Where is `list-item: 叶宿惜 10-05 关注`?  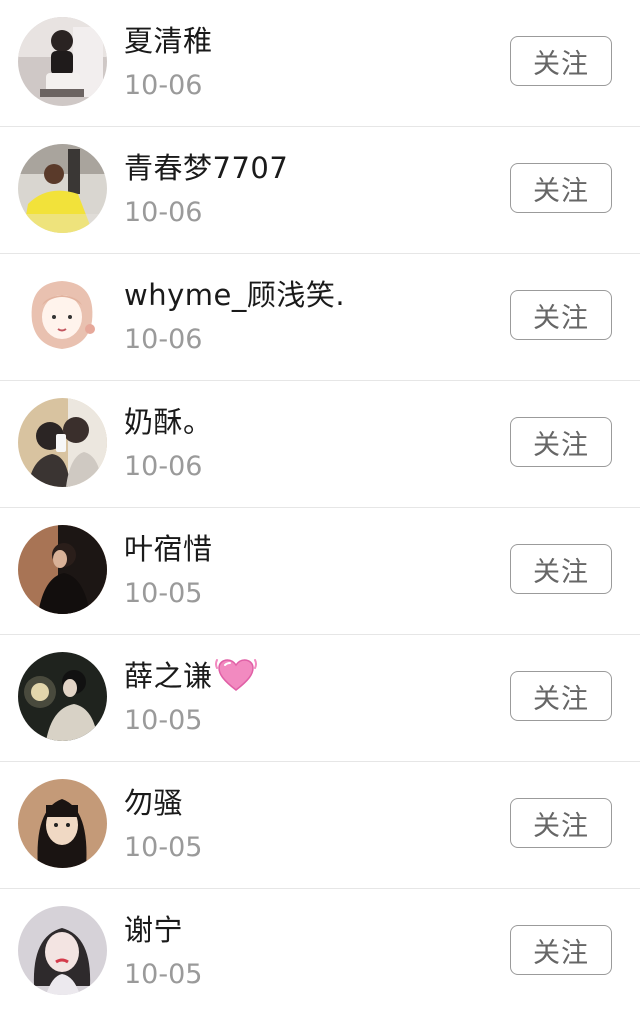
list-item: 叶宿惜 10-05 关注 is located at coordinates (320, 571).